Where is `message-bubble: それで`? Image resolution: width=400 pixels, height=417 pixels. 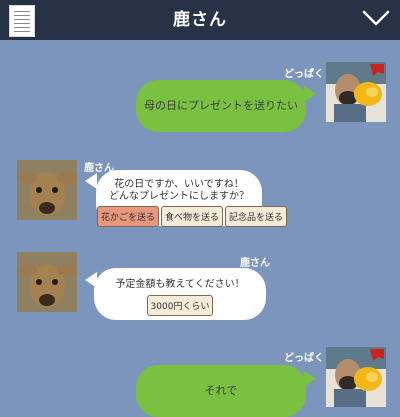 message-bubble: それで is located at coordinates (221, 391).